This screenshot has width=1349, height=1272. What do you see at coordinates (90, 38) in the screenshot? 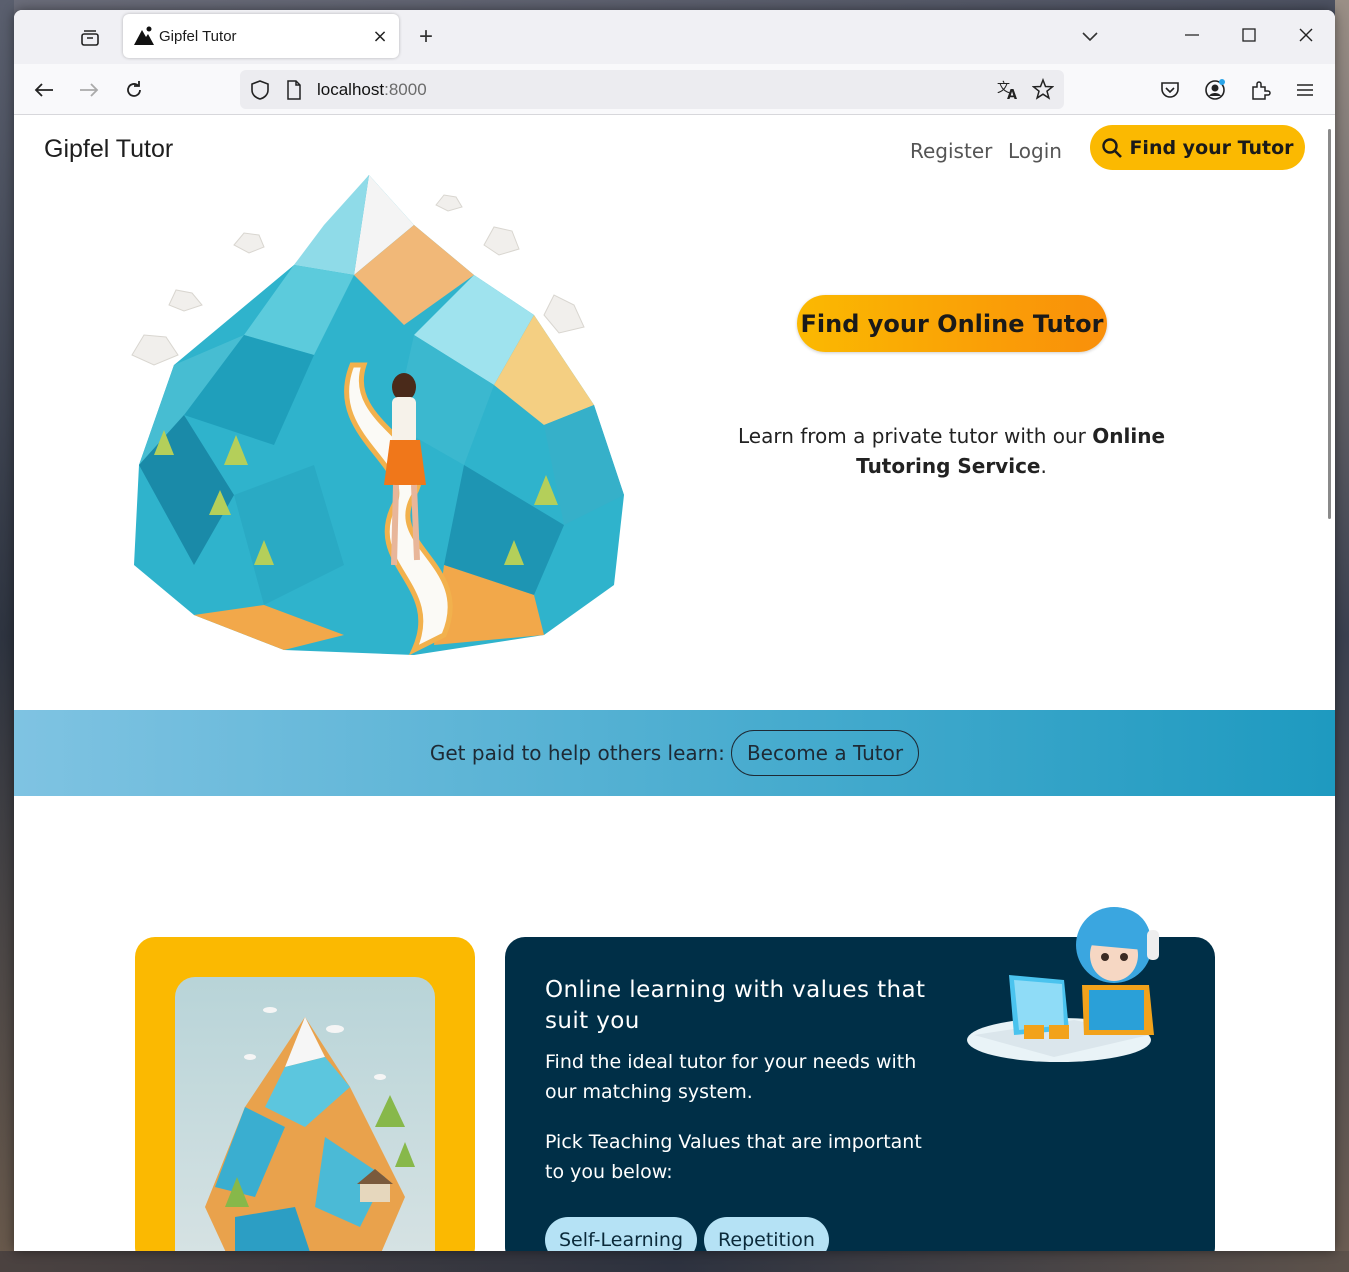
I see `tab-overview-icon` at bounding box center [90, 38].